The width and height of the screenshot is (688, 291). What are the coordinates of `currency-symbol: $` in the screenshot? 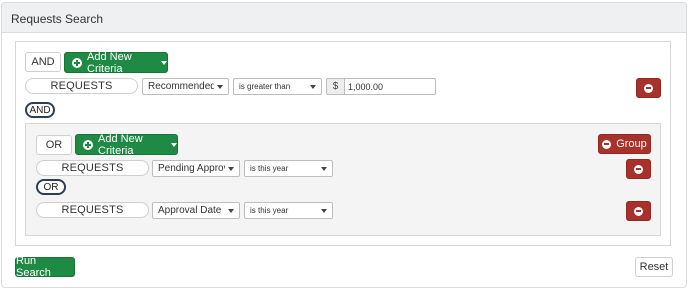 It's located at (335, 86).